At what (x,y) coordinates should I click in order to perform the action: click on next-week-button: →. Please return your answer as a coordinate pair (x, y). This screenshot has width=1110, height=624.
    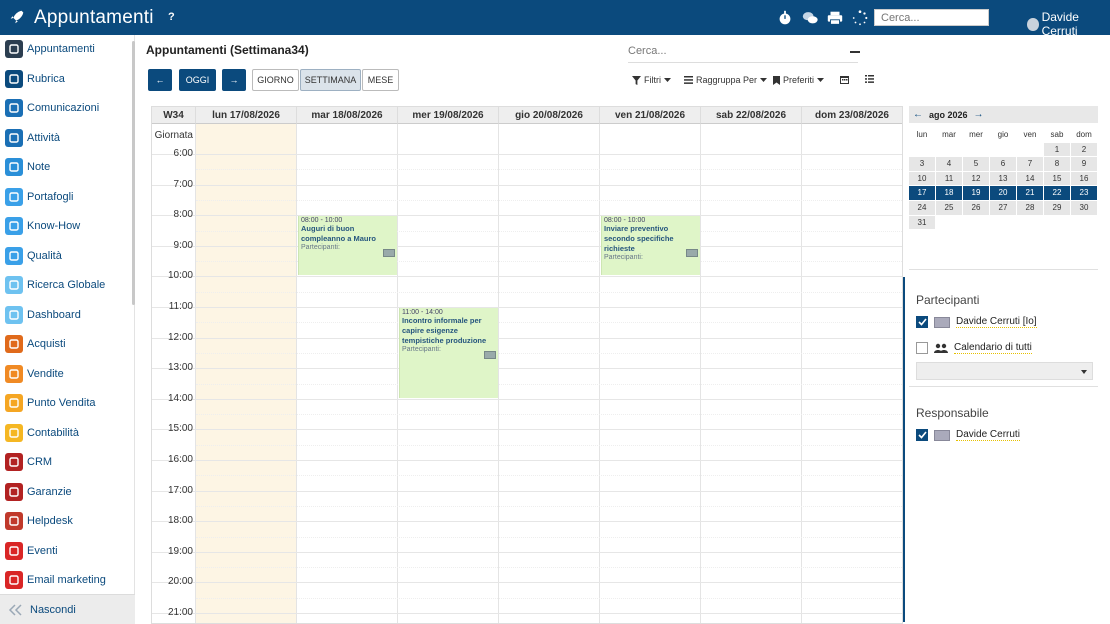
    Looking at the image, I should click on (234, 80).